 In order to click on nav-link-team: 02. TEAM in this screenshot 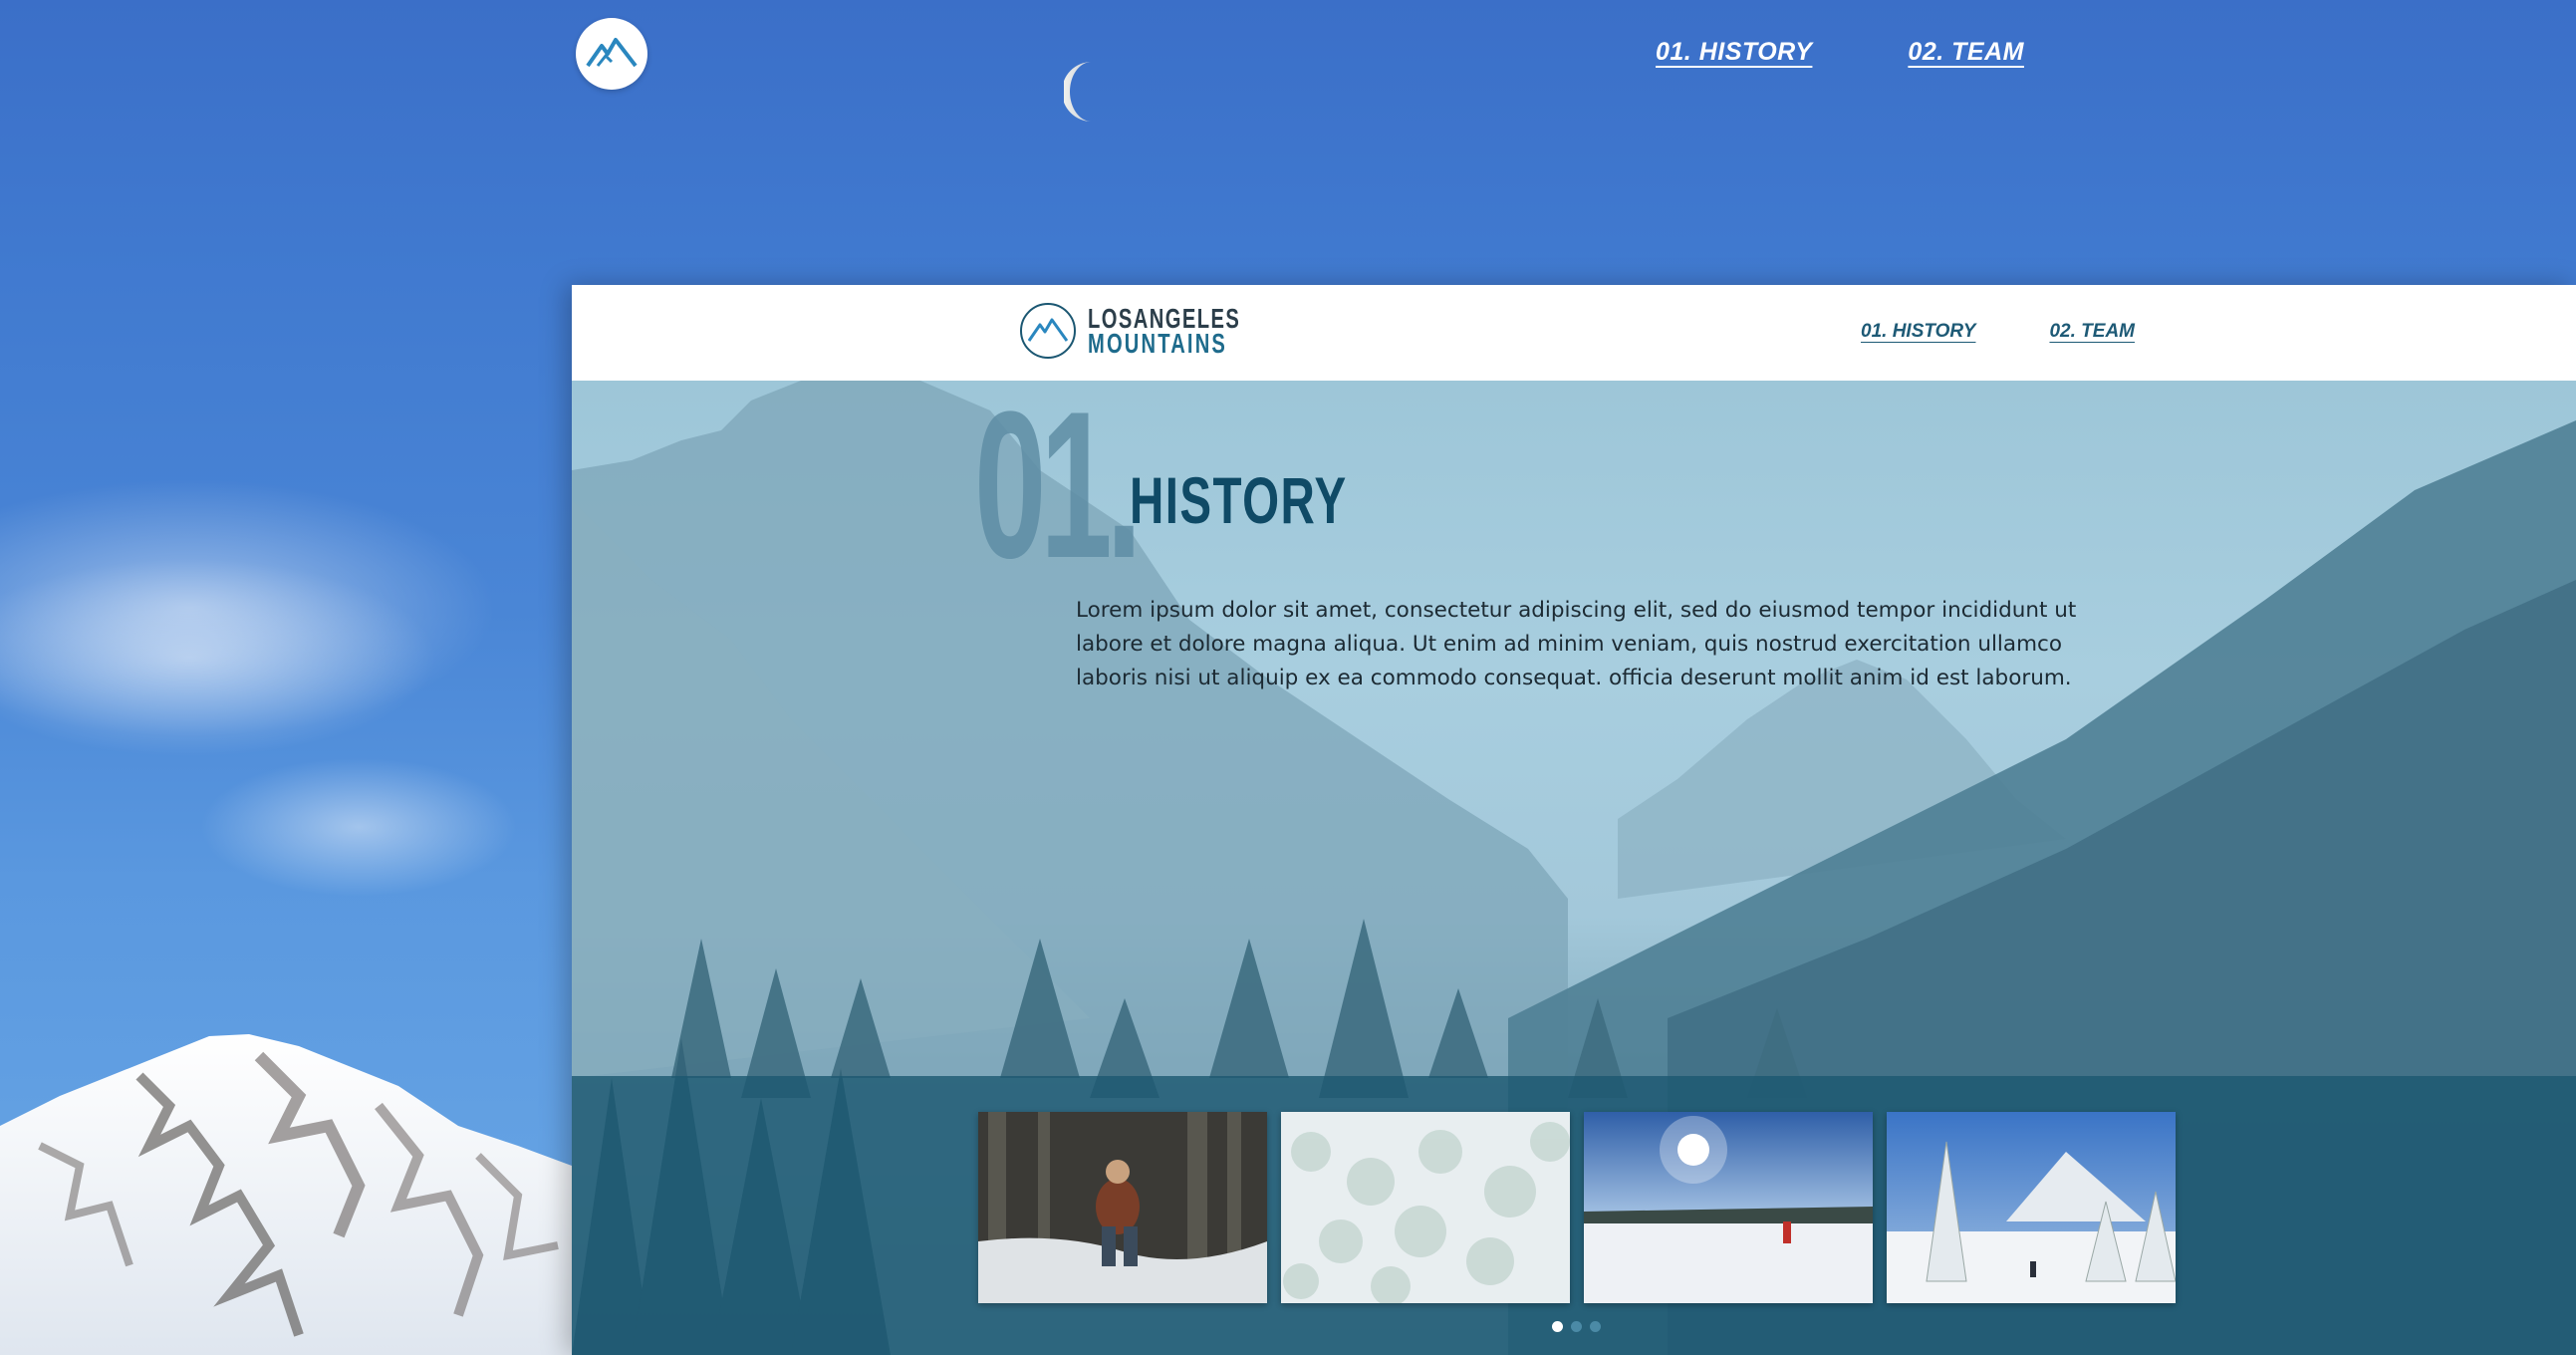, I will do `click(1966, 52)`.